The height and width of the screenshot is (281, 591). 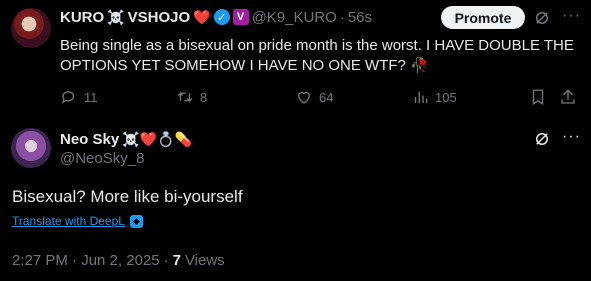 I want to click on reply-timestamp: 2:27 PM · Jun 2, 2025, so click(x=86, y=260).